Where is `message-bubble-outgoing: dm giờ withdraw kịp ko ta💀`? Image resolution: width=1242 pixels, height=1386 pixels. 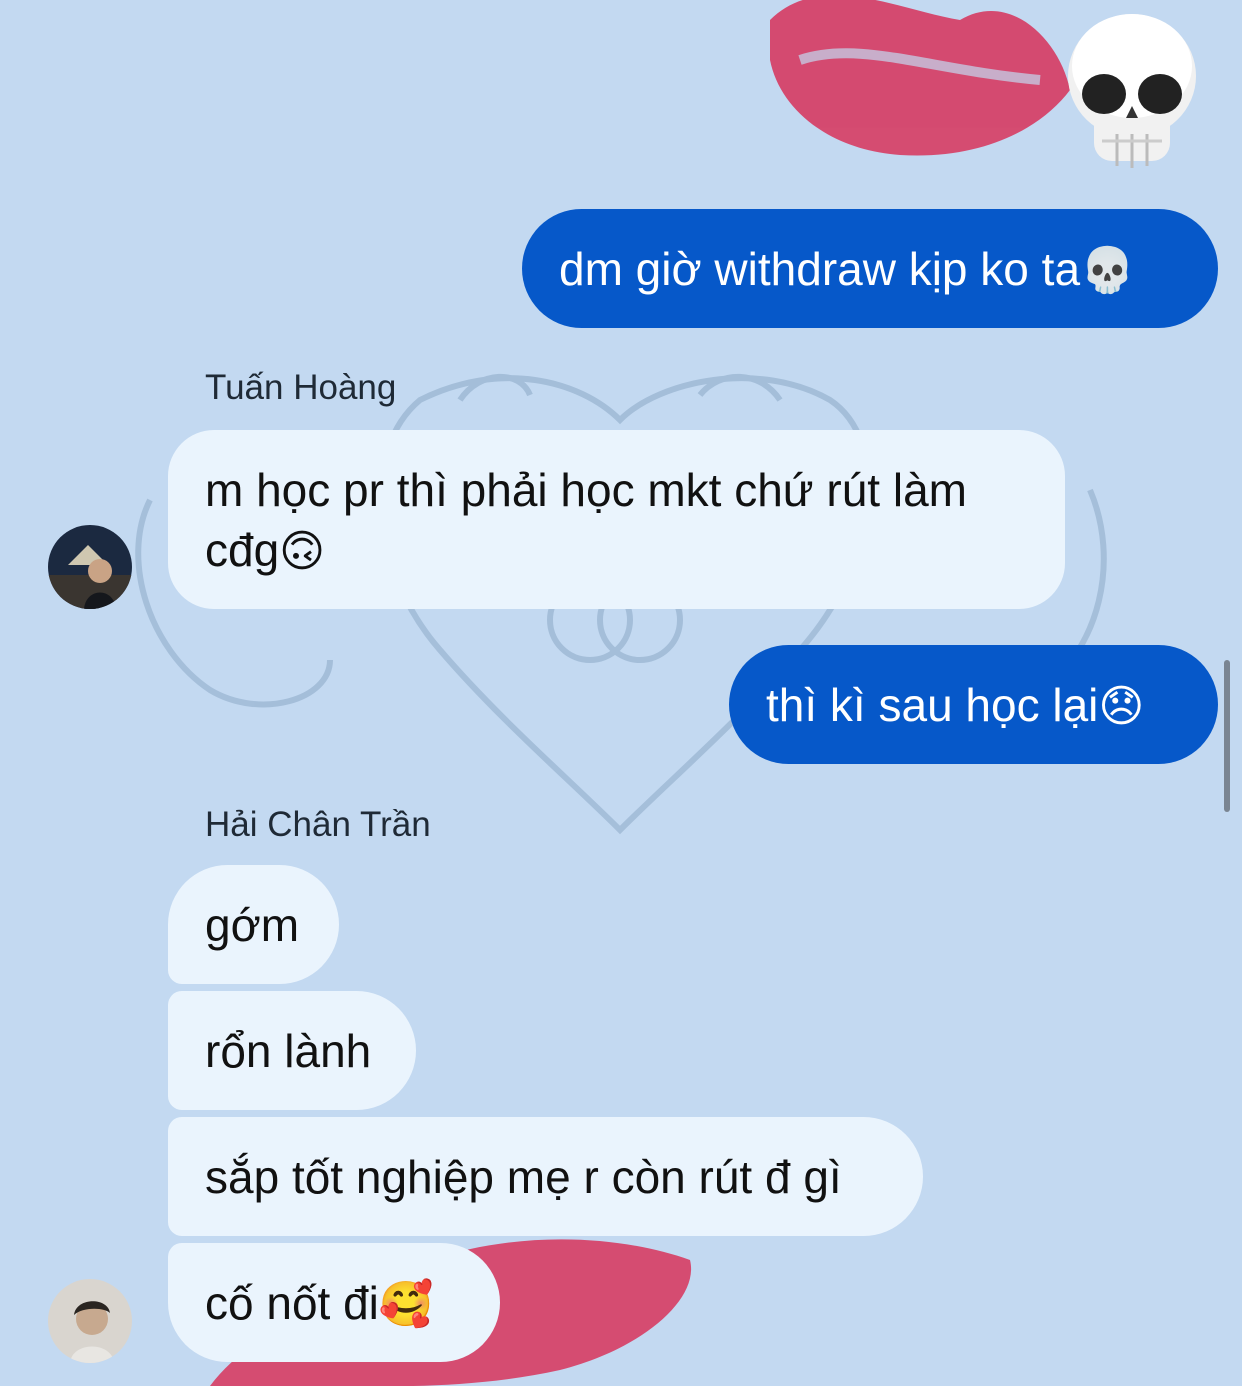 message-bubble-outgoing: dm giờ withdraw kịp ko ta💀 is located at coordinates (870, 268).